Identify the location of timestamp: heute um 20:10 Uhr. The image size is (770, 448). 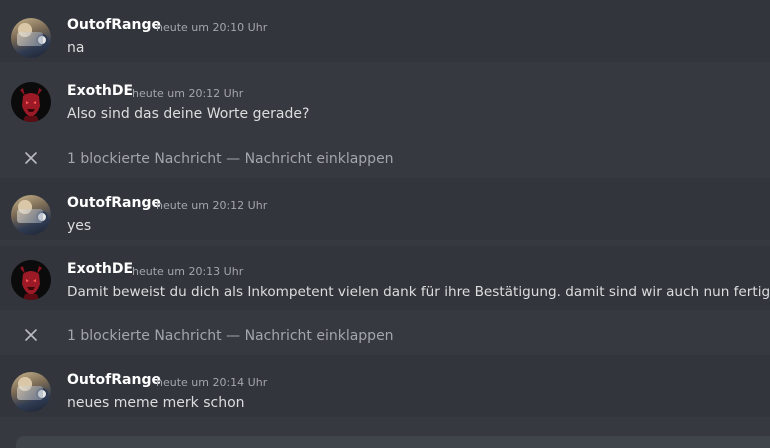
(212, 27).